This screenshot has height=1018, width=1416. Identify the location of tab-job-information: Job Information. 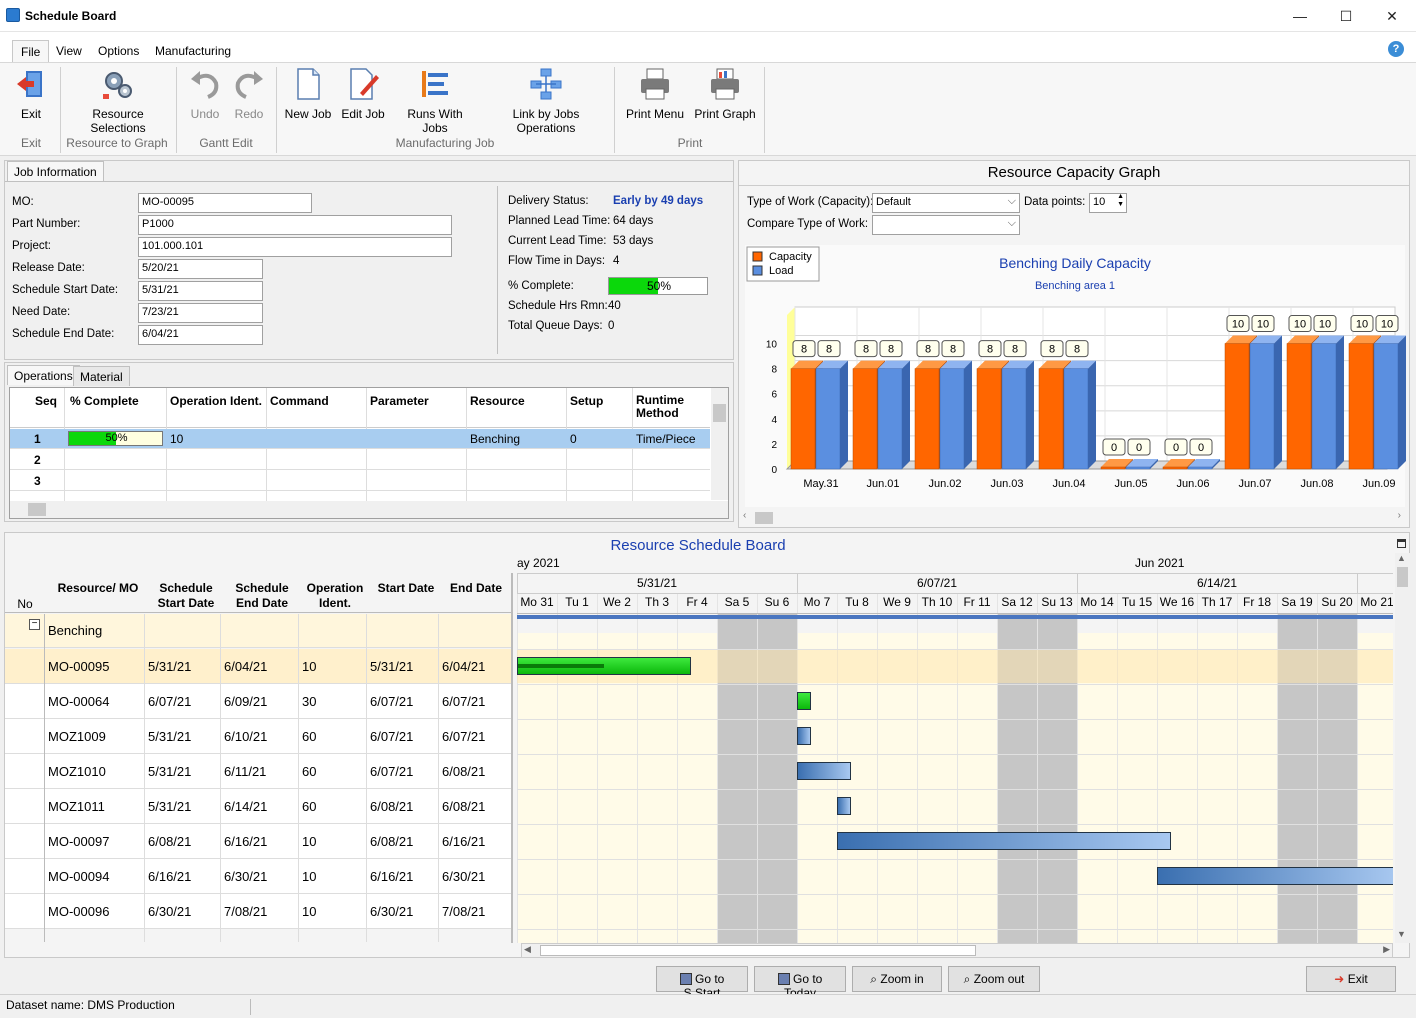
(55, 171).